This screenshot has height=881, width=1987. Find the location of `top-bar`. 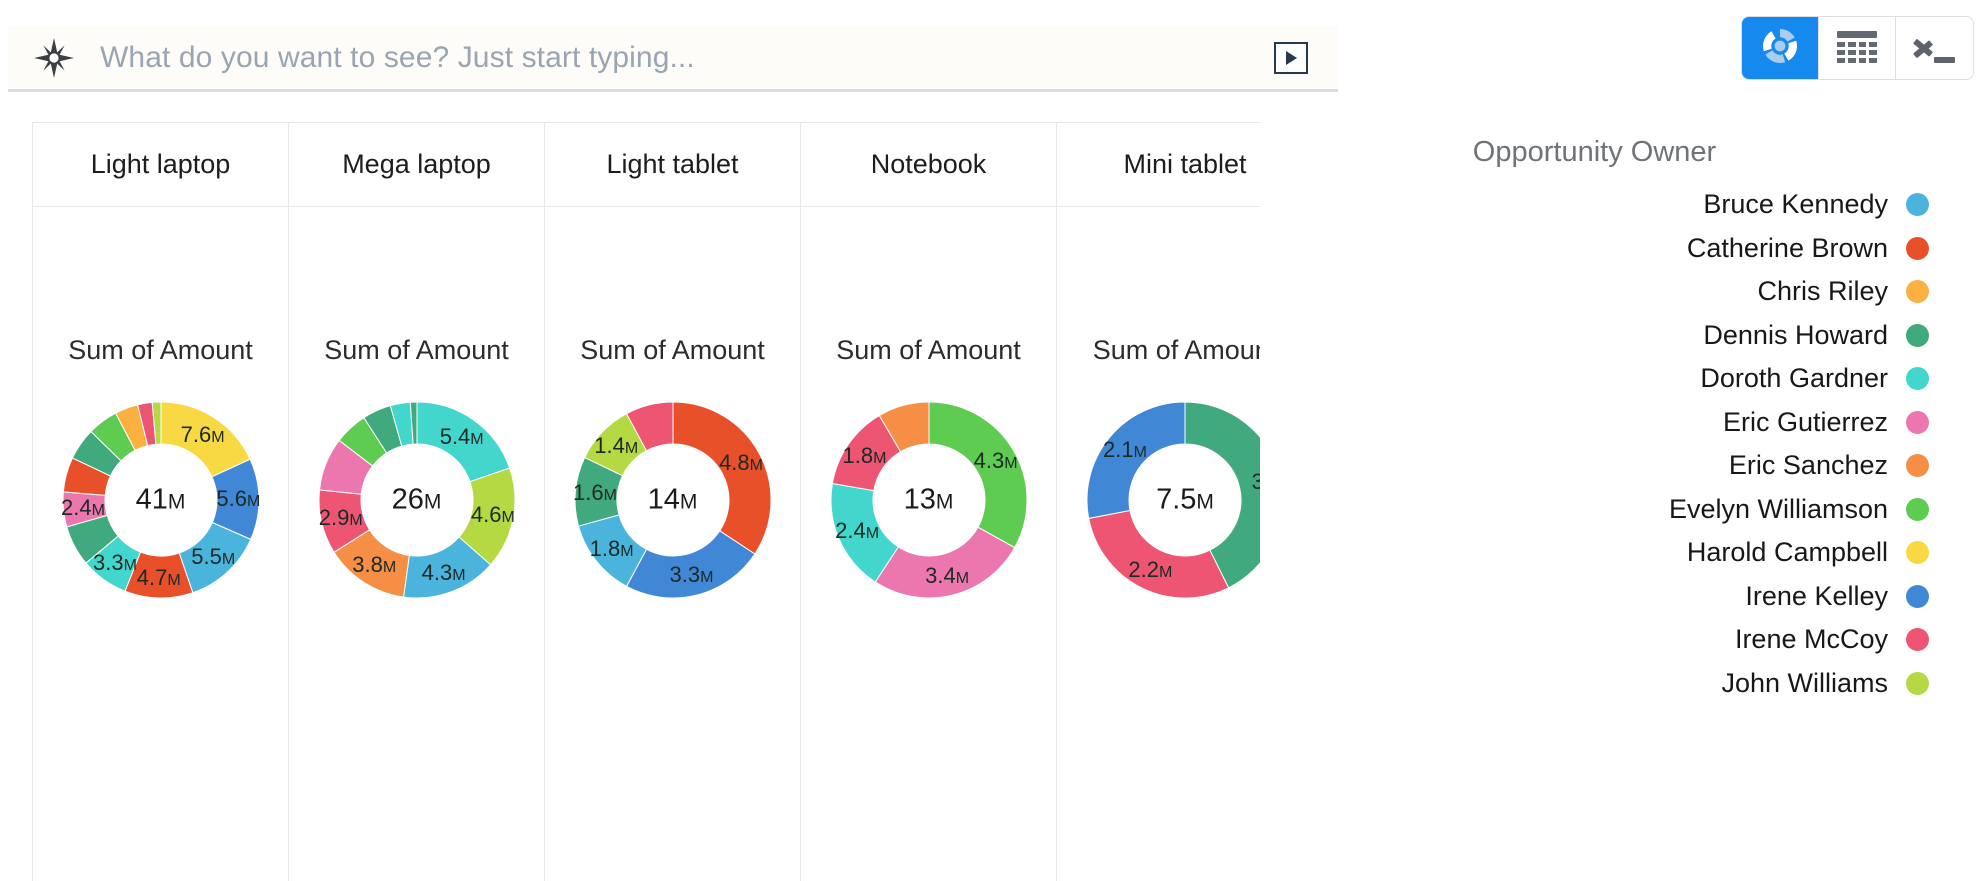

top-bar is located at coordinates (993, 57).